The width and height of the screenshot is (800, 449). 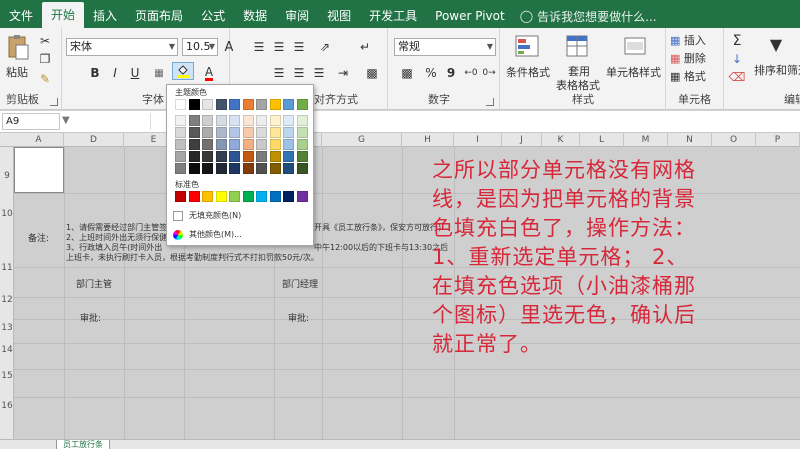 What do you see at coordinates (339, 16) in the screenshot?
I see `tab-view: 视图` at bounding box center [339, 16].